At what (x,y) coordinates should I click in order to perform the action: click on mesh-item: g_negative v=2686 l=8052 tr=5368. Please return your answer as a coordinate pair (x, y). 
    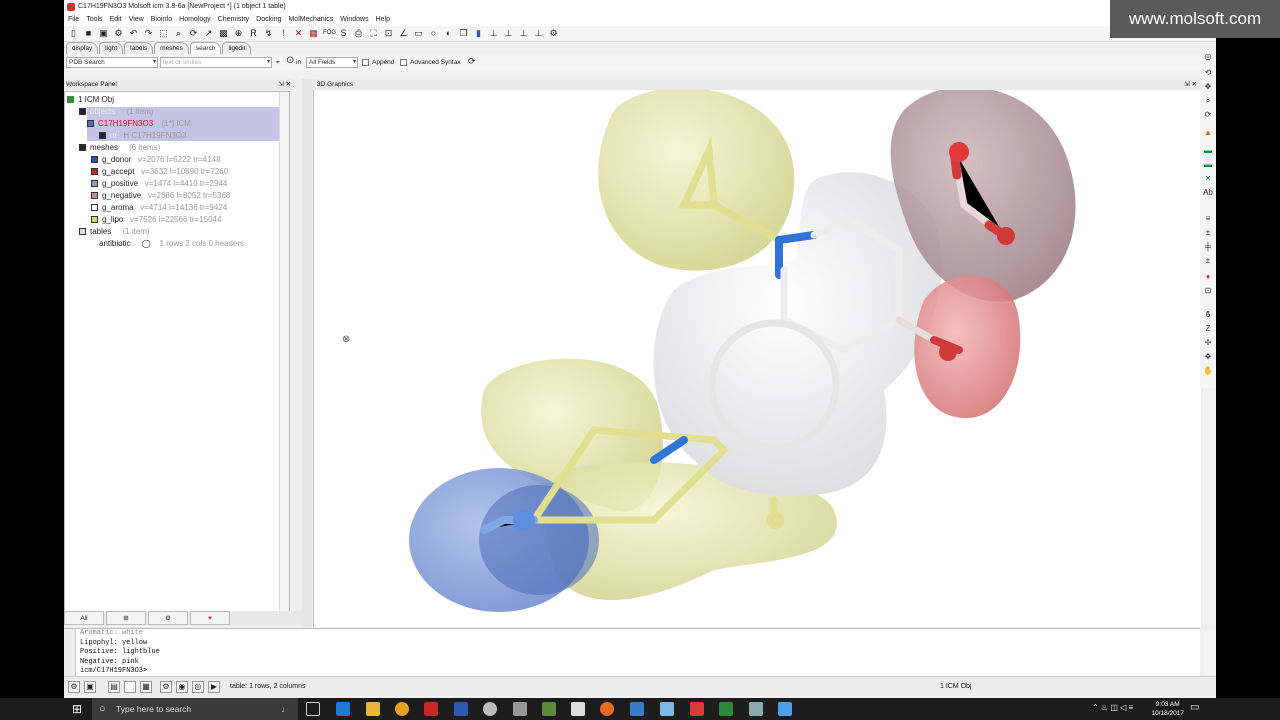
    Looking at the image, I should click on (160, 196).